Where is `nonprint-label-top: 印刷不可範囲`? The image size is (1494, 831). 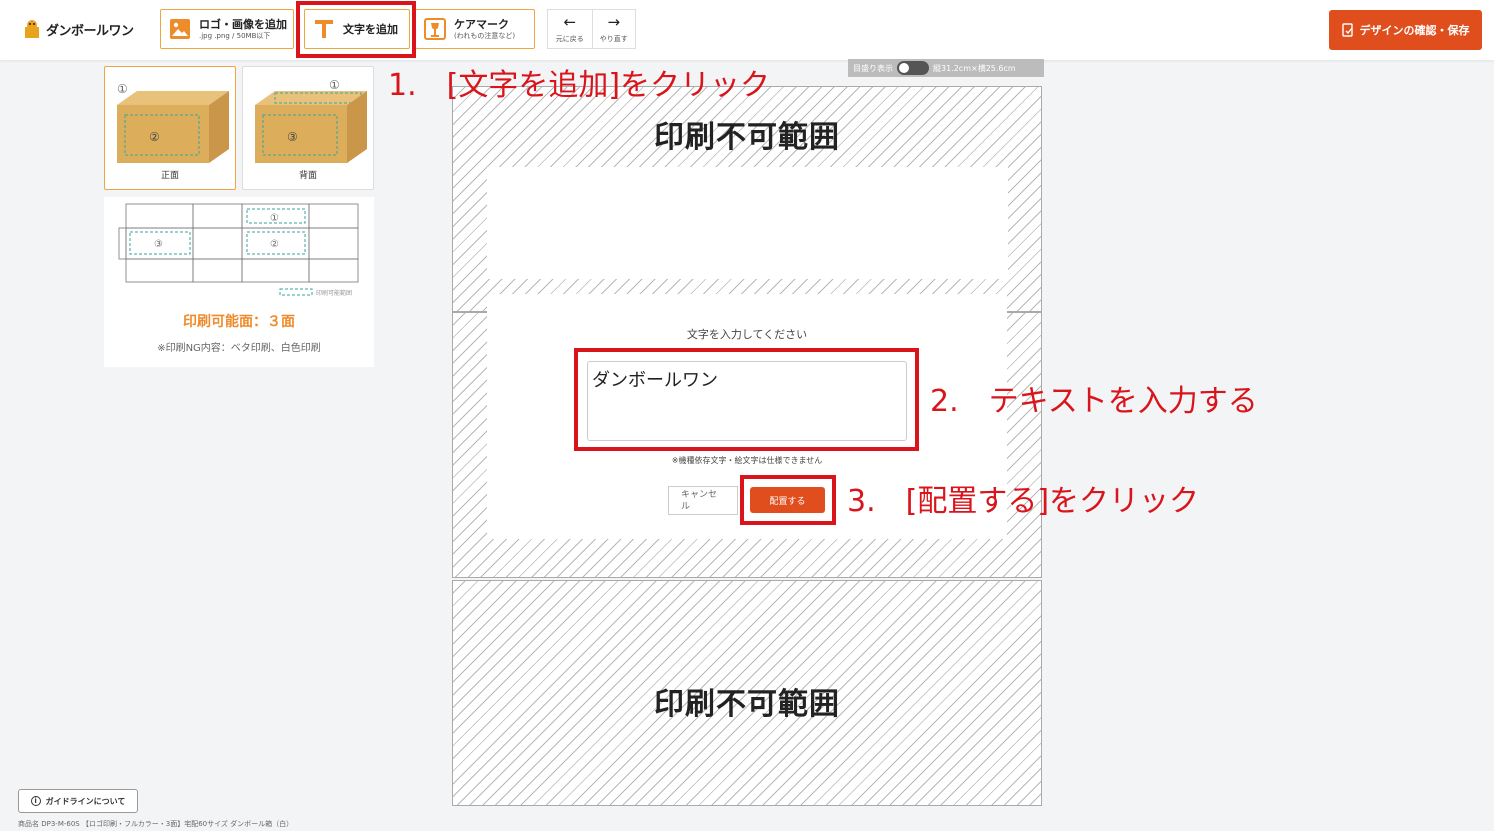
nonprint-label-top: 印刷不可範囲 is located at coordinates (747, 137).